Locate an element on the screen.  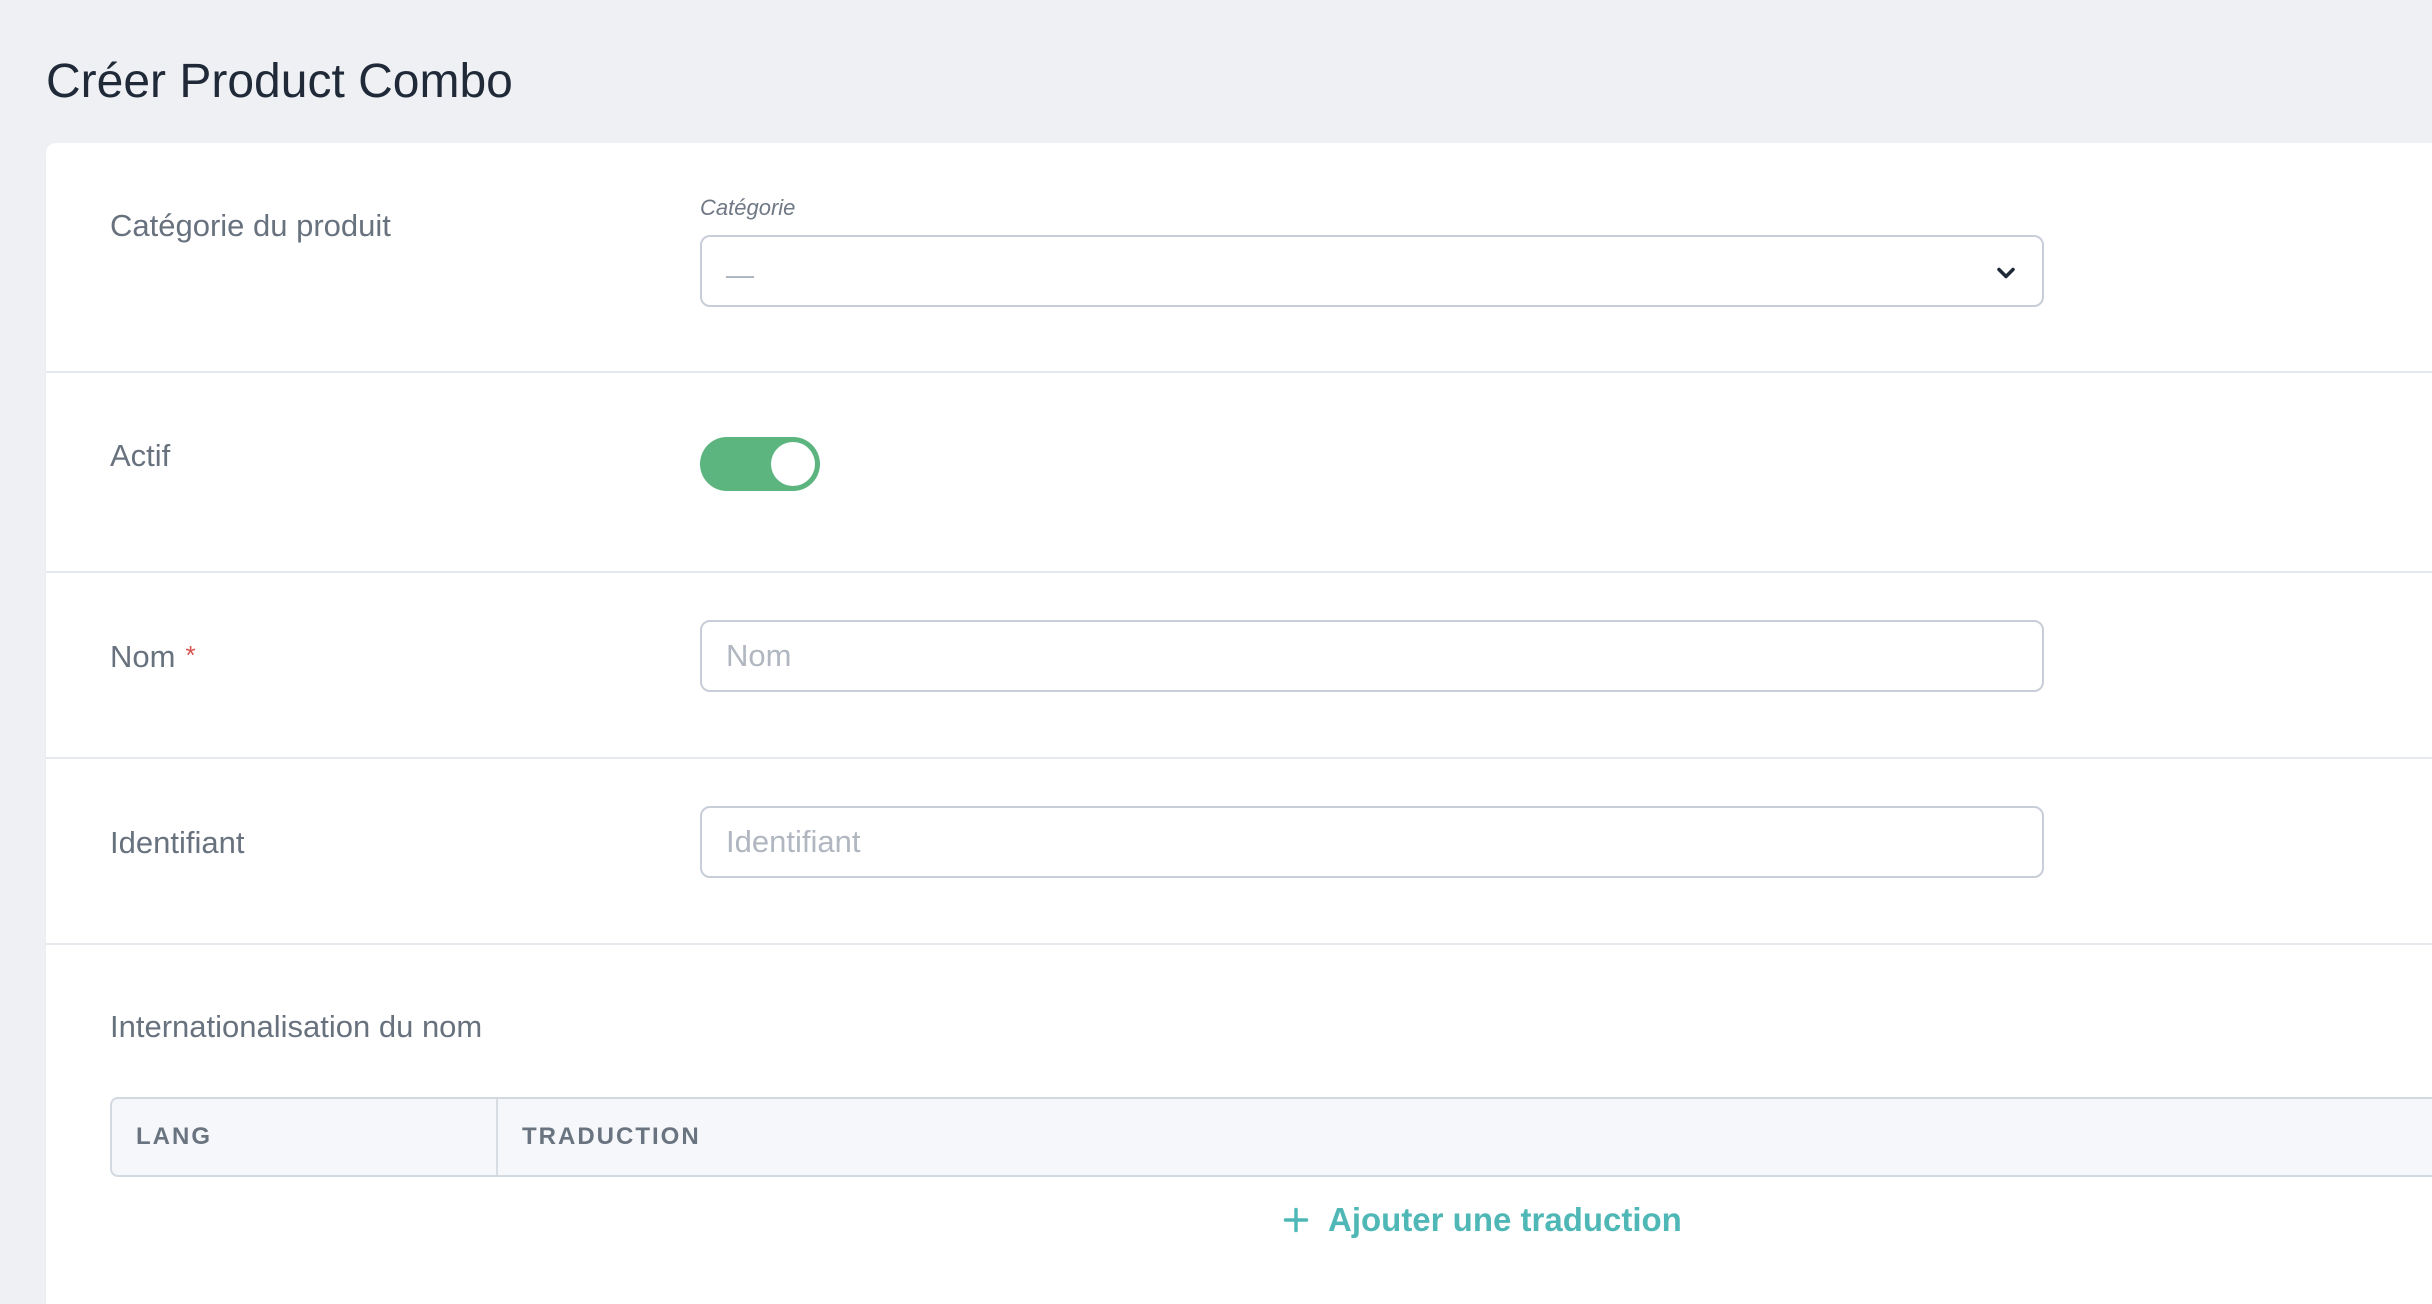
name-input is located at coordinates (1372, 656).